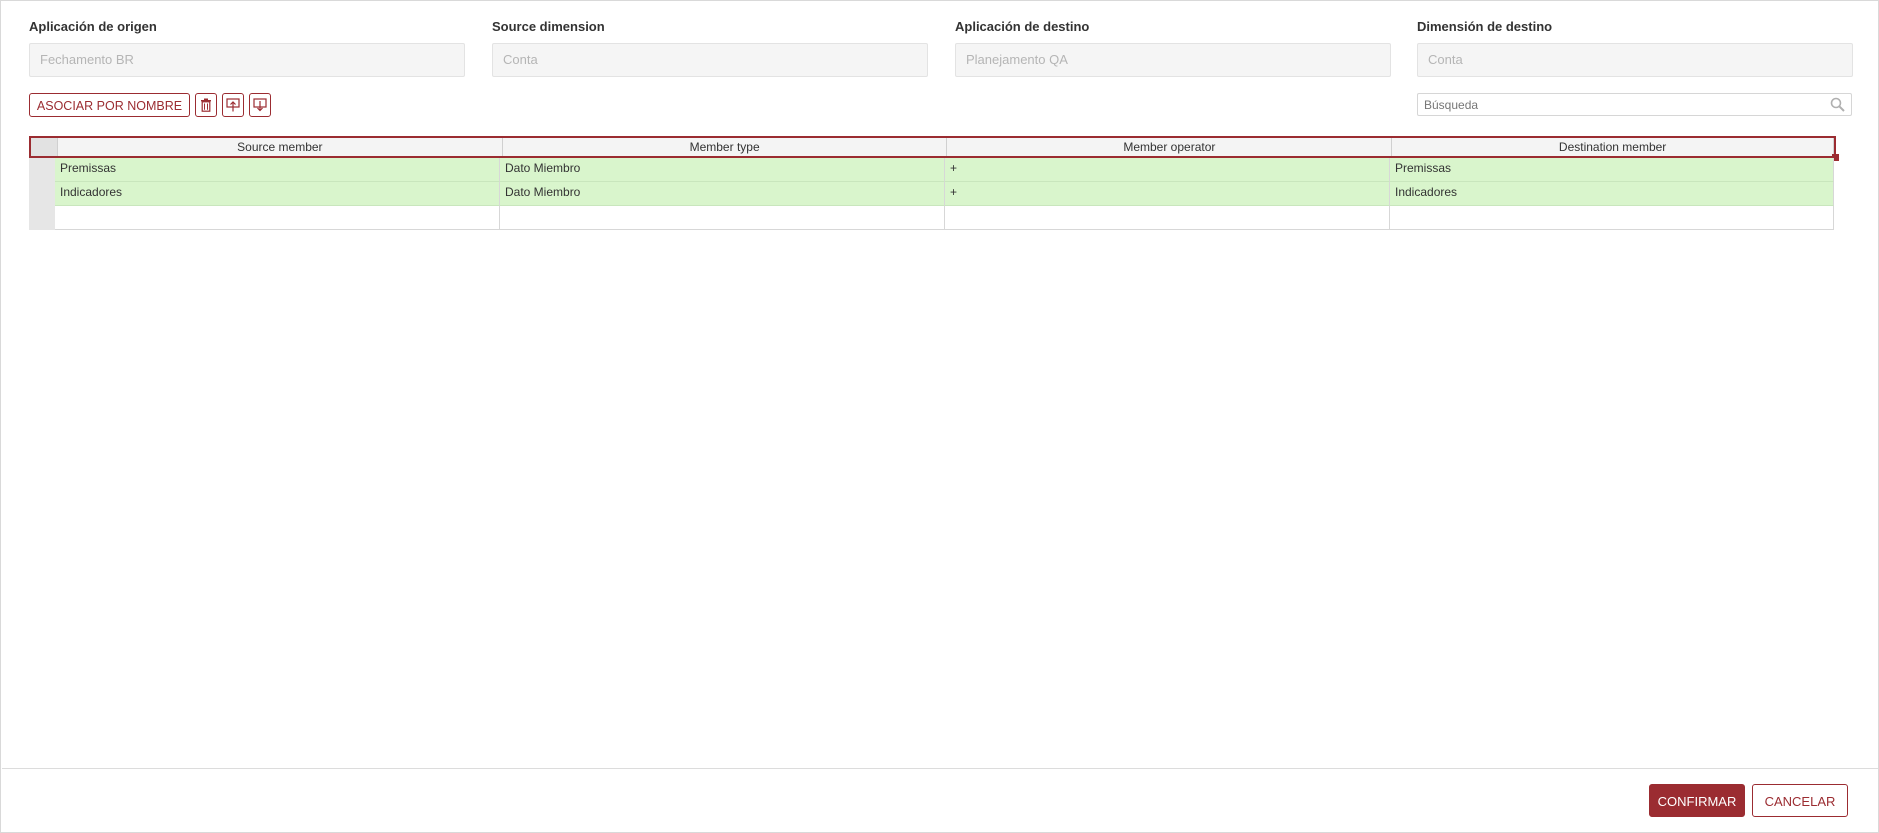 The height and width of the screenshot is (833, 1879). I want to click on trash-icon, so click(206, 105).